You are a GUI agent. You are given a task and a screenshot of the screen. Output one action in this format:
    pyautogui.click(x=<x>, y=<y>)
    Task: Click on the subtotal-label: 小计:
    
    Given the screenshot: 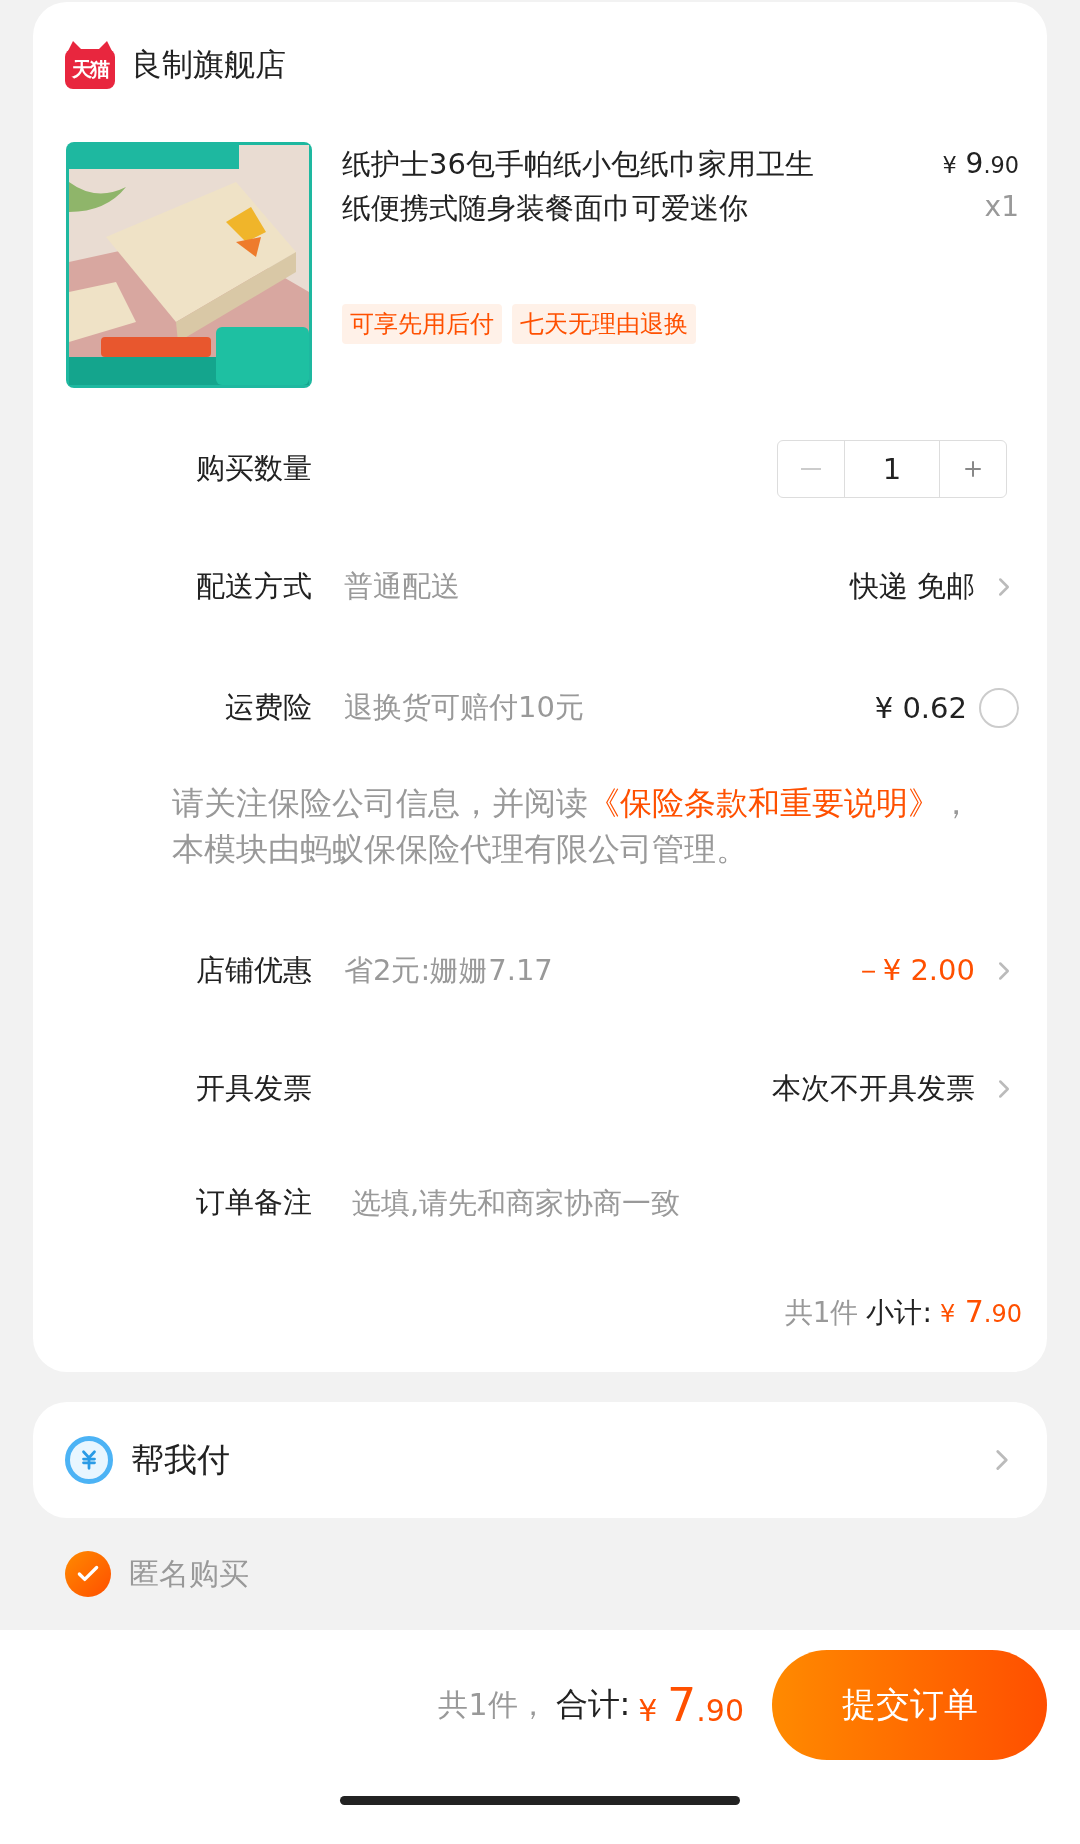 What is the action you would take?
    pyautogui.click(x=899, y=1313)
    